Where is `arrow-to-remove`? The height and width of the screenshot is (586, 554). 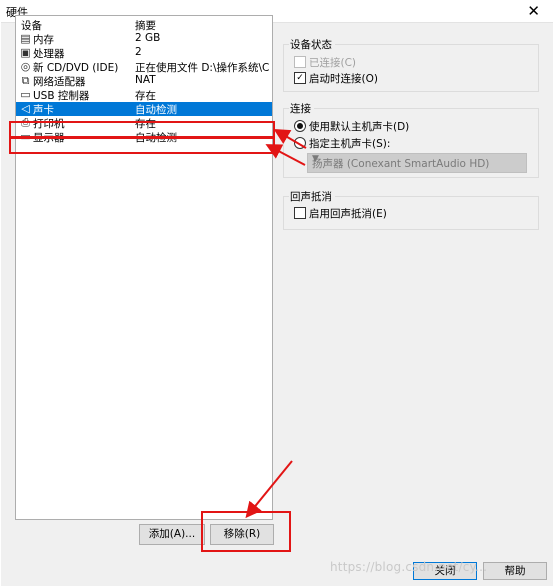
arrow-to-remove is located at coordinates (269, 489).